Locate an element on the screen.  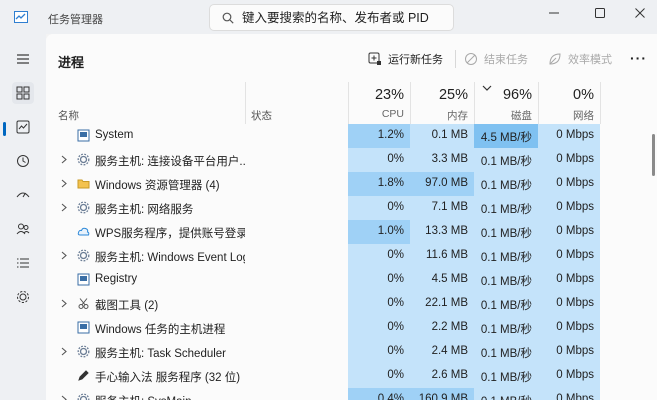
disk-label: 磁盘 is located at coordinates (521, 116).